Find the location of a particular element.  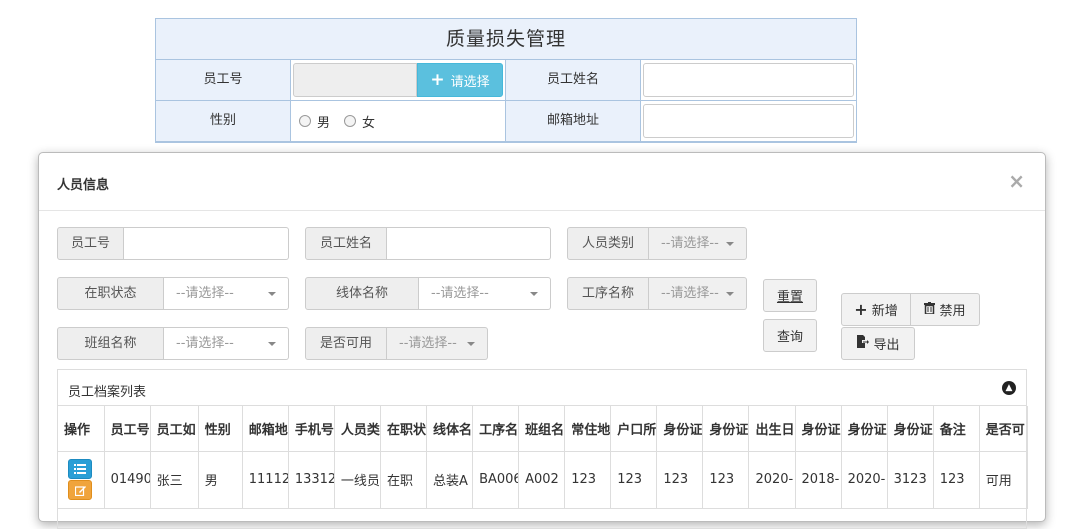

col-header: 手机号 is located at coordinates (311, 429).